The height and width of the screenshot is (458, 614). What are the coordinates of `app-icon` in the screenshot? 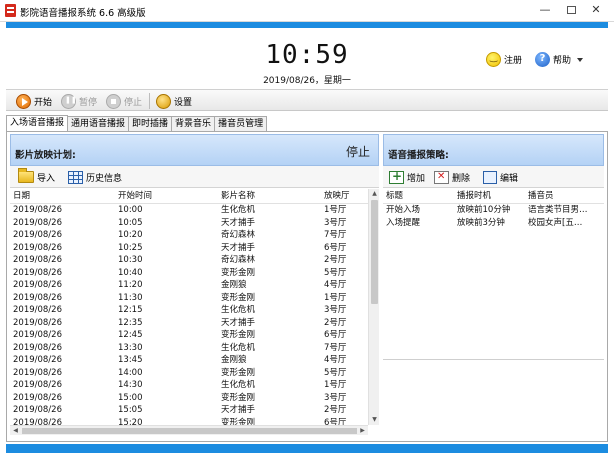 It's located at (10, 10).